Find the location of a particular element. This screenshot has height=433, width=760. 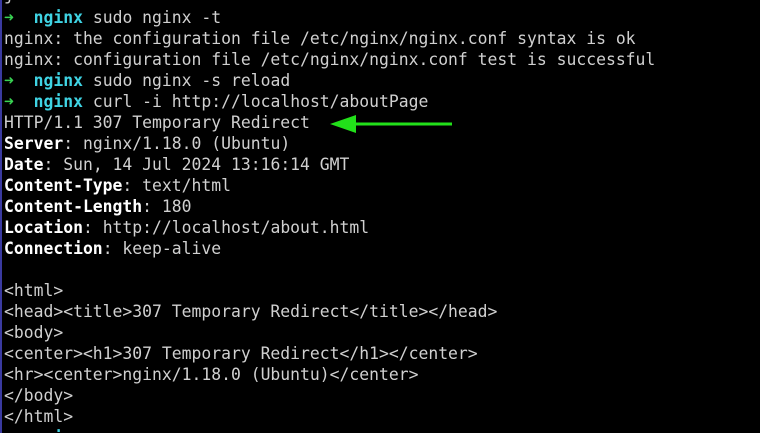

annotation-arrow-icon is located at coordinates (391, 124).